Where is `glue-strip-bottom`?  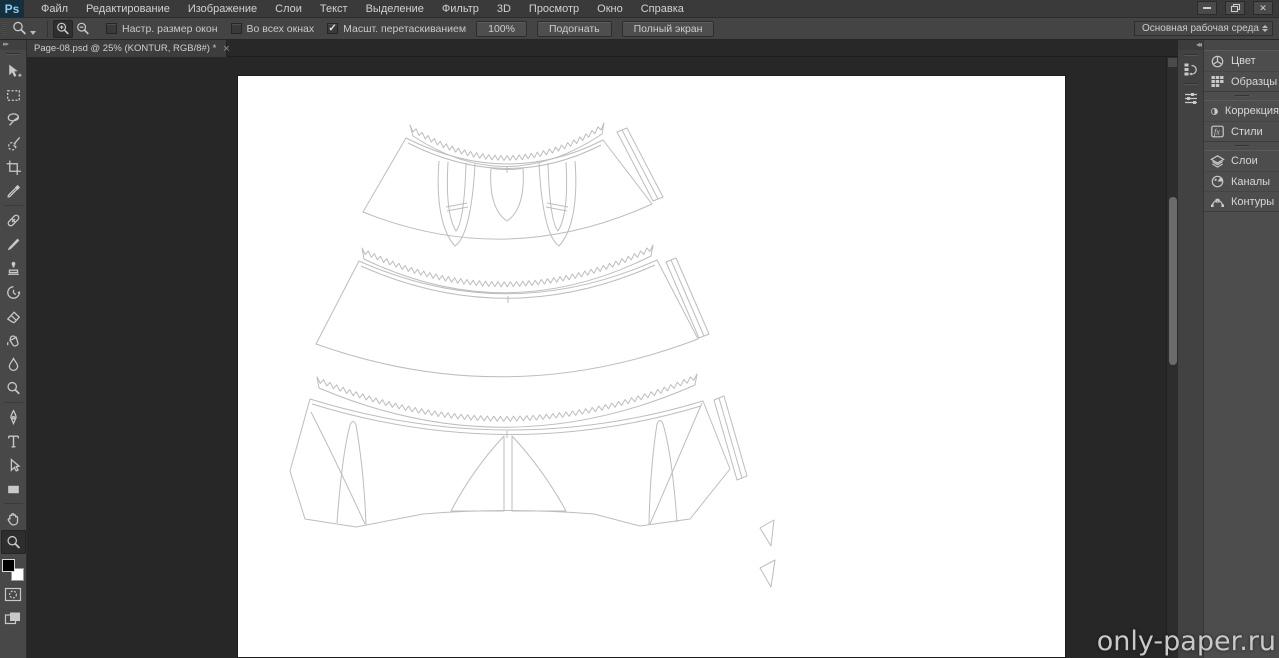
glue-strip-bottom is located at coordinates (507, 400).